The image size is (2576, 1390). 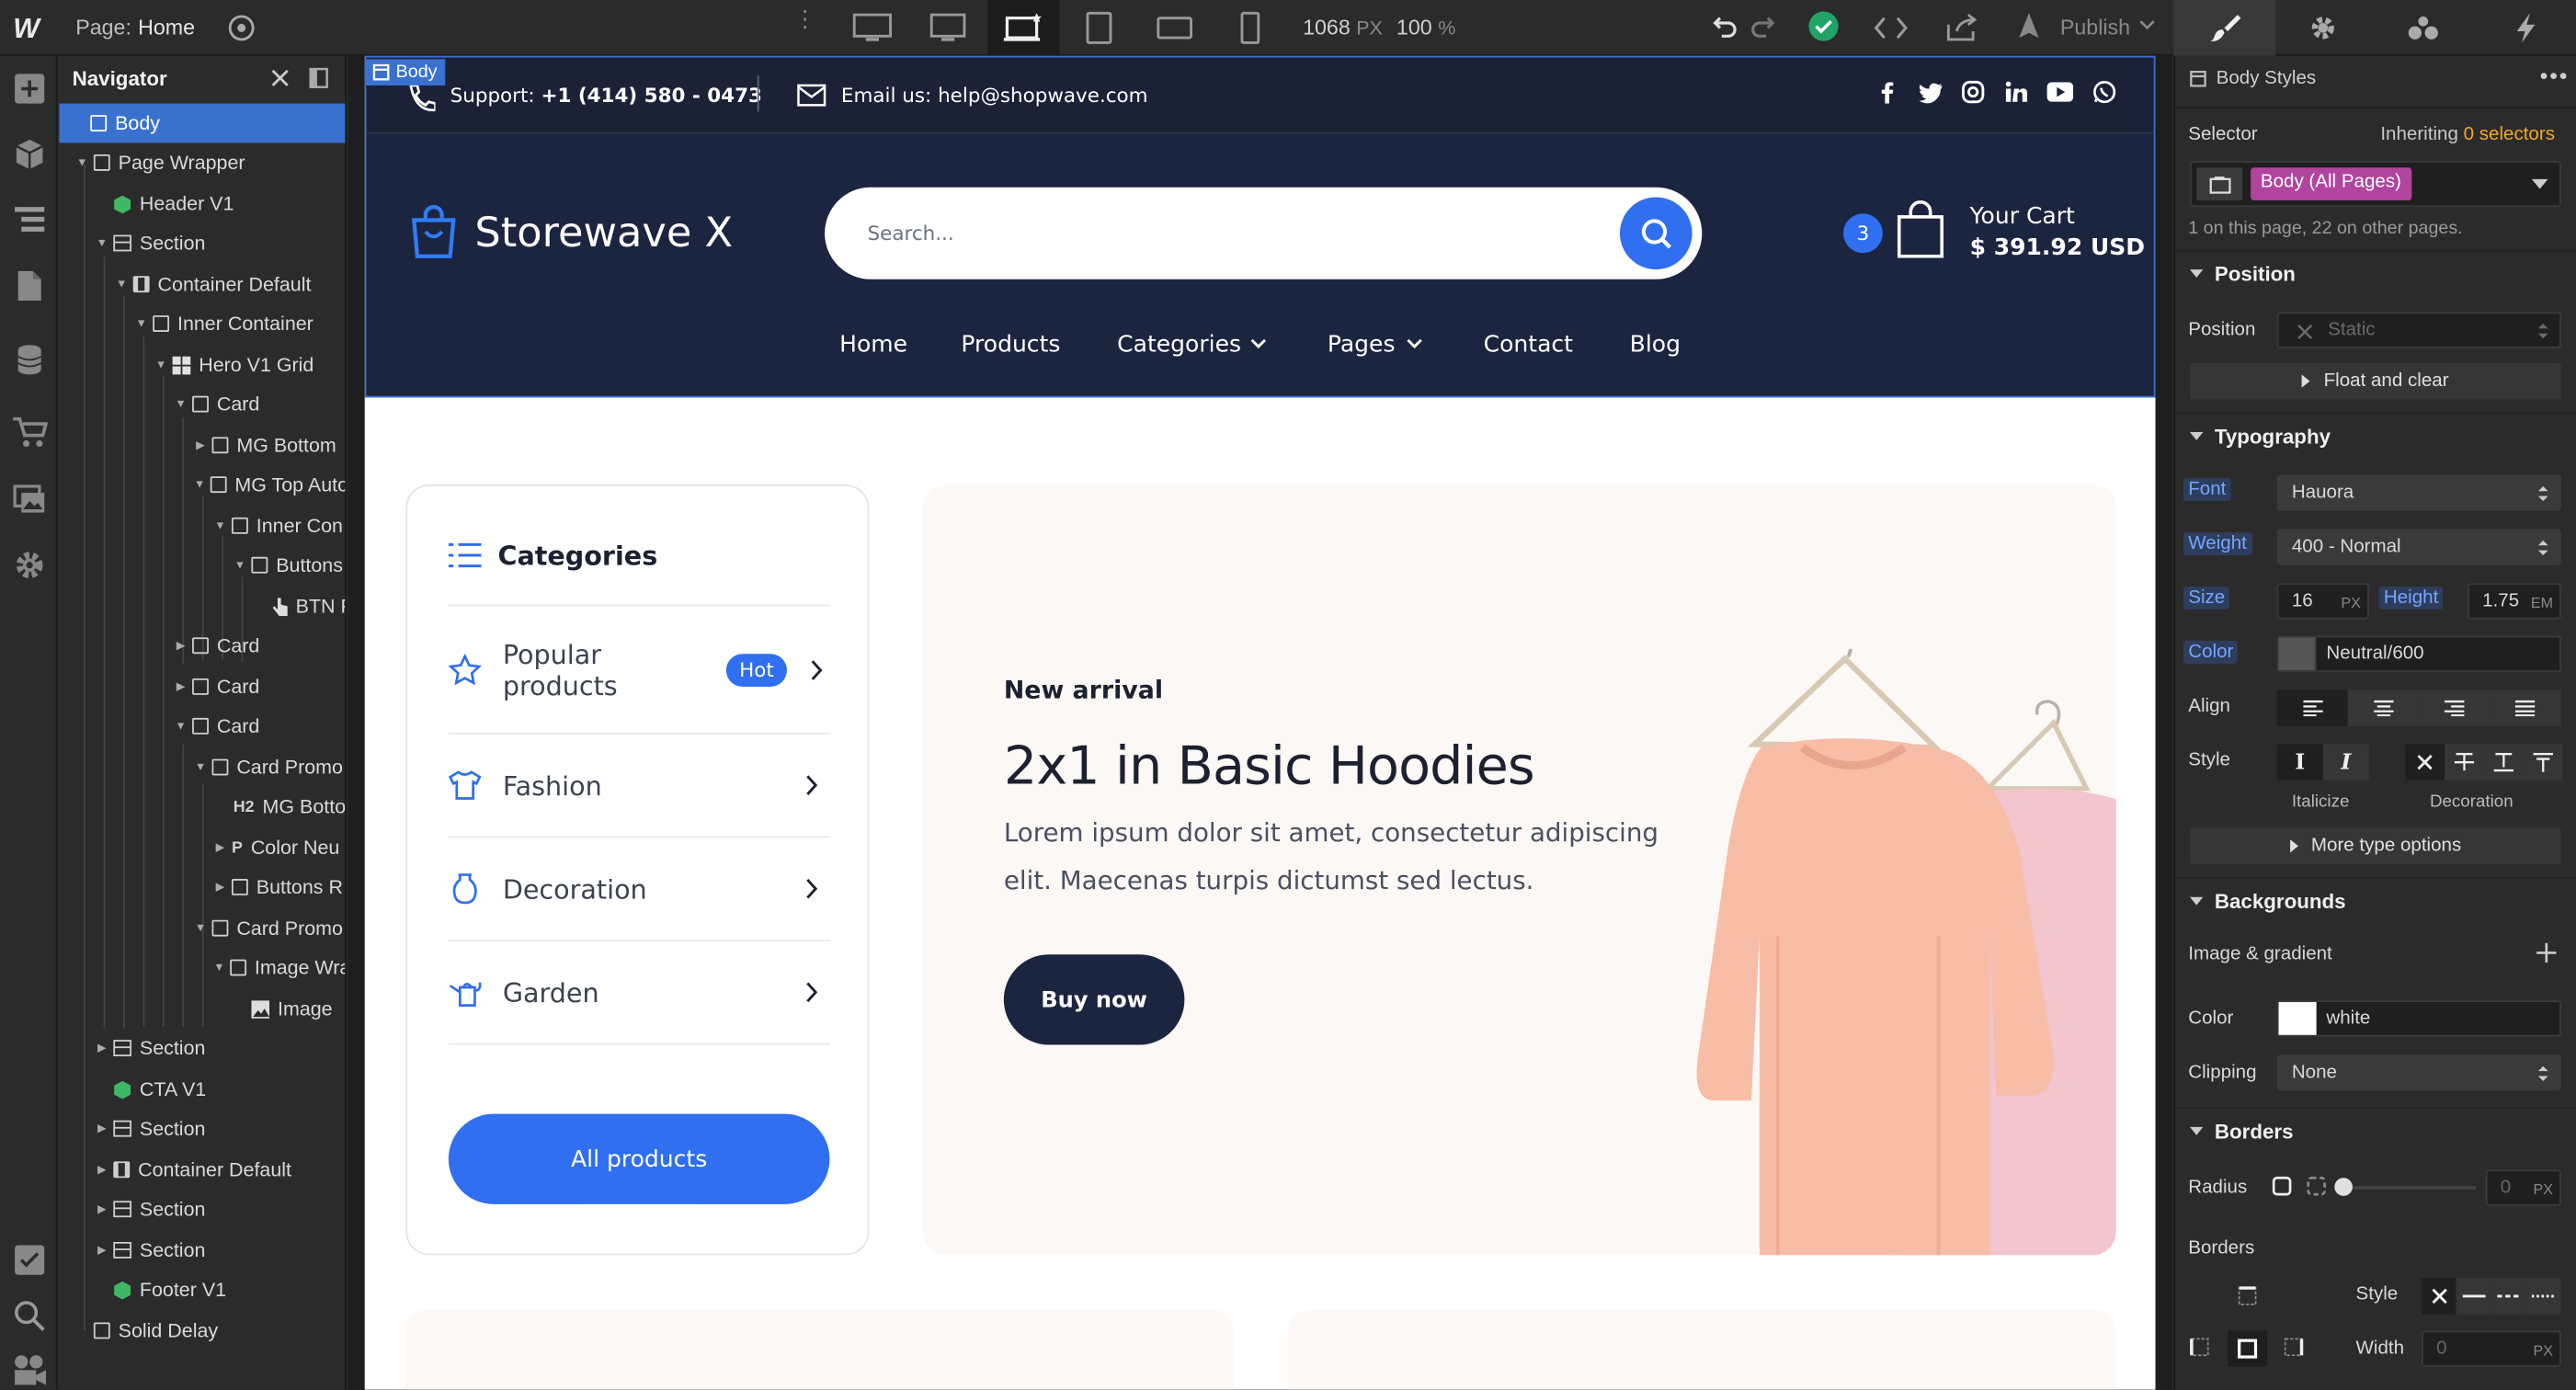 I want to click on bg-color-field: white, so click(x=2418, y=1018).